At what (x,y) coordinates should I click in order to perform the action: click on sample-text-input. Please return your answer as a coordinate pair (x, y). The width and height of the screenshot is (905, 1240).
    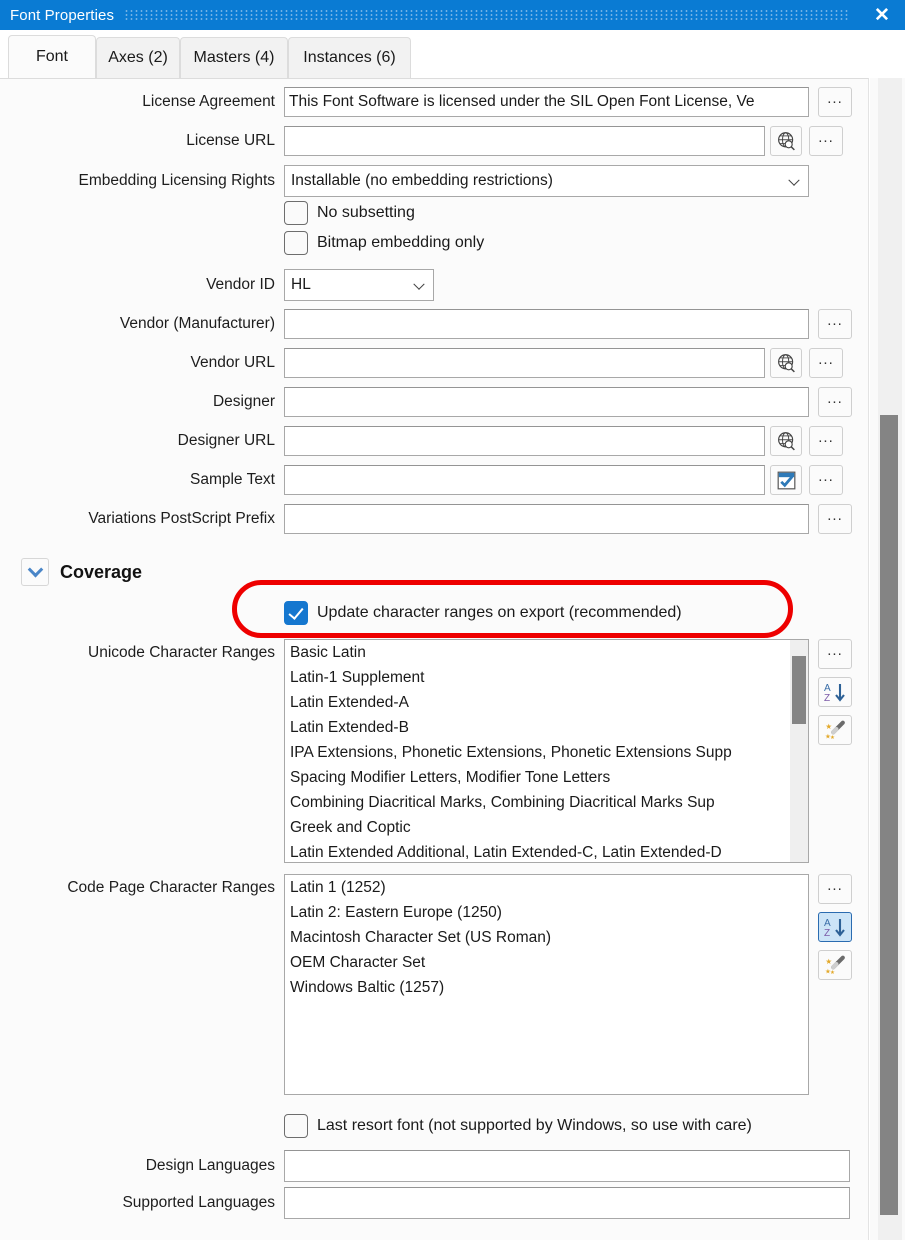
    Looking at the image, I should click on (524, 480).